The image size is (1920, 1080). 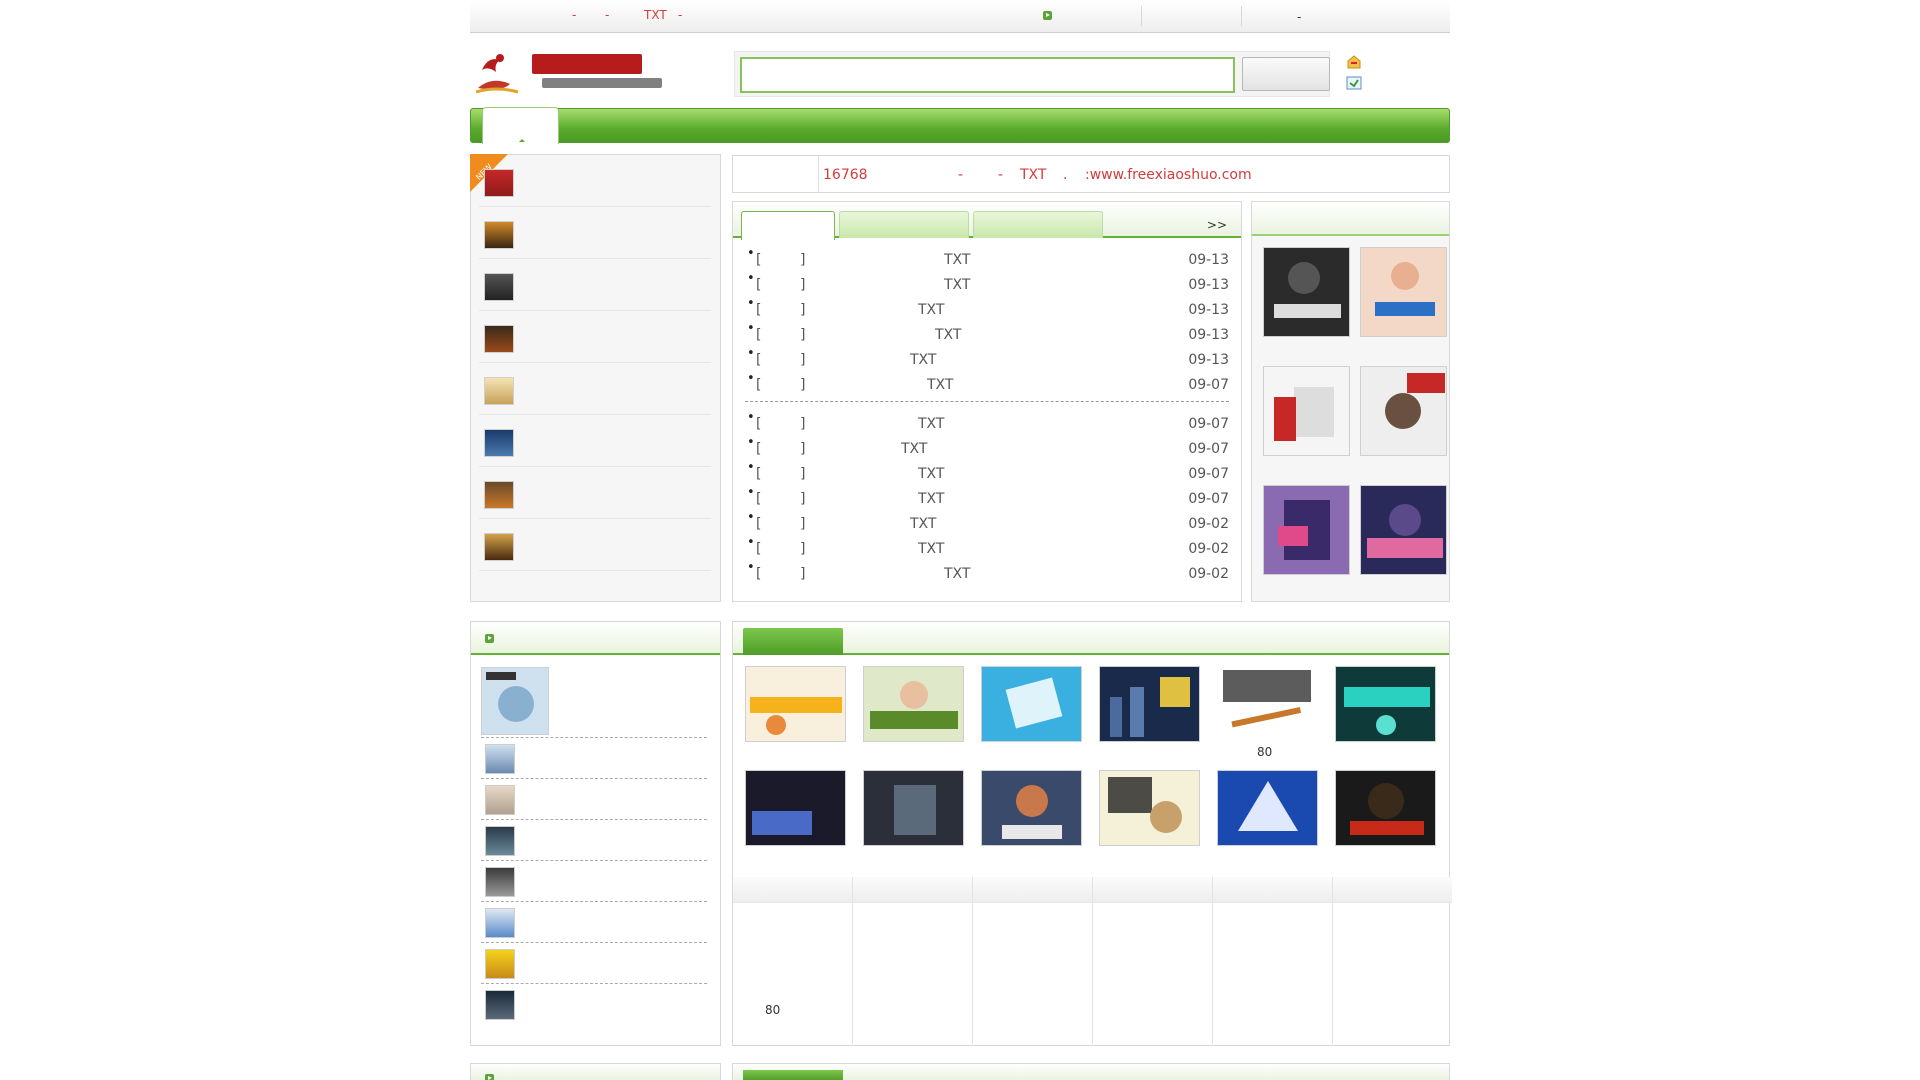 What do you see at coordinates (788, 225) in the screenshot?
I see `tab-latest` at bounding box center [788, 225].